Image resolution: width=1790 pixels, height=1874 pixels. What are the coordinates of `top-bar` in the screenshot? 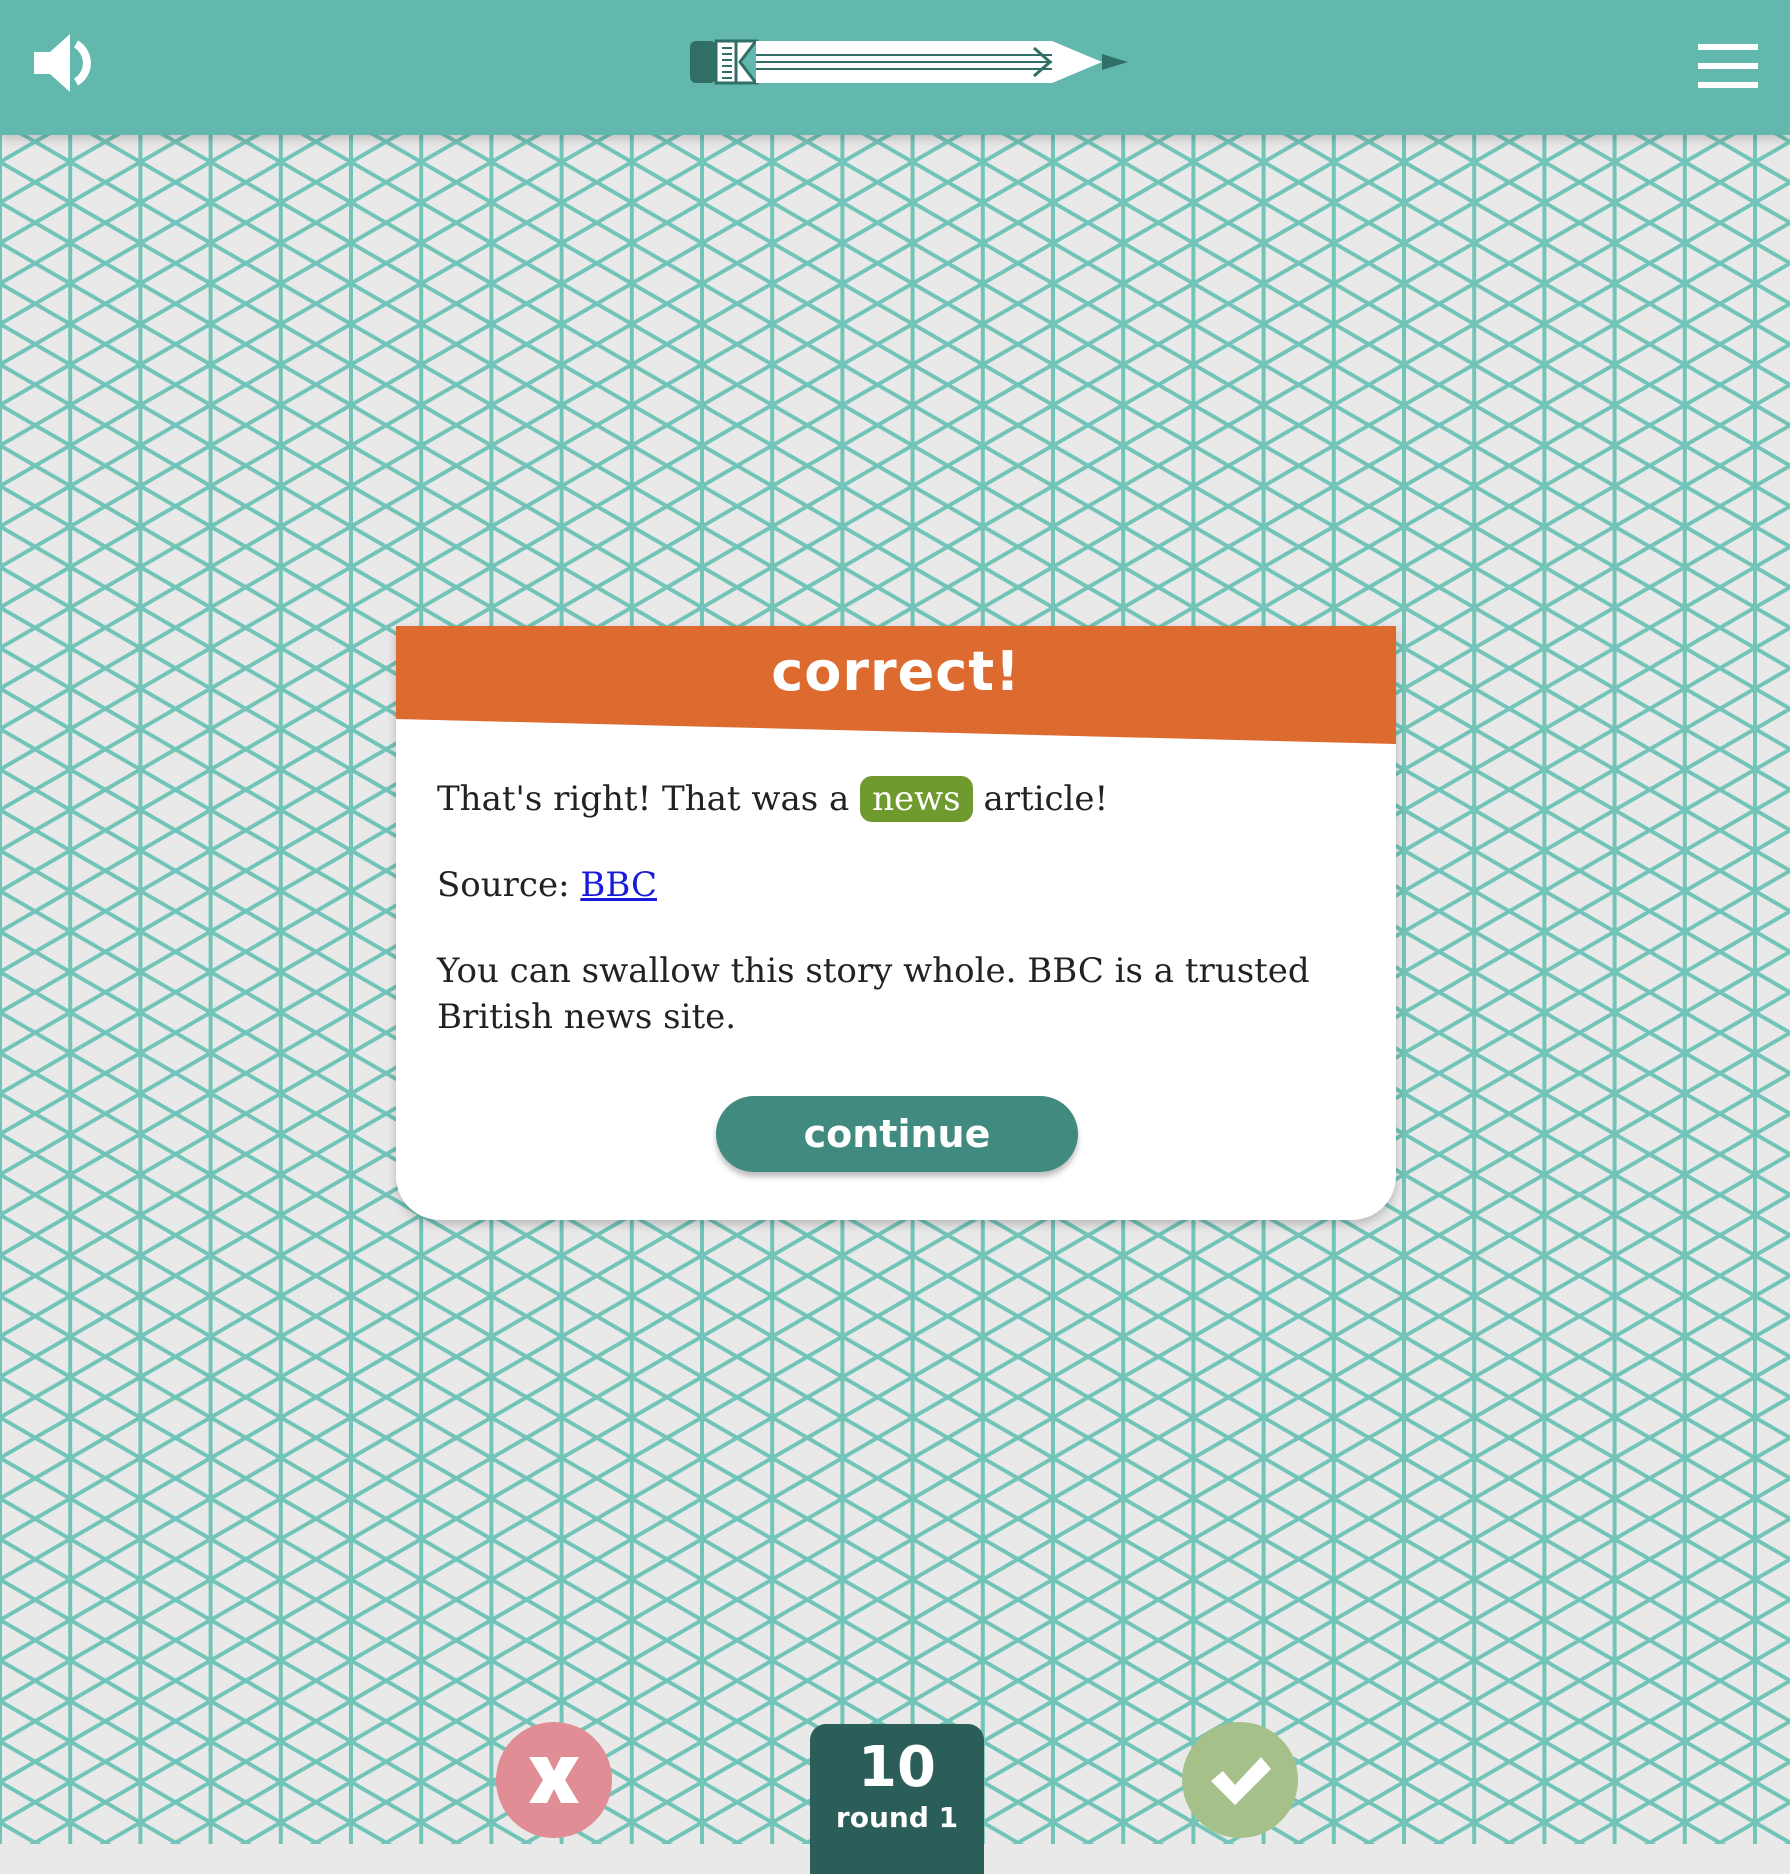 It's located at (895, 67).